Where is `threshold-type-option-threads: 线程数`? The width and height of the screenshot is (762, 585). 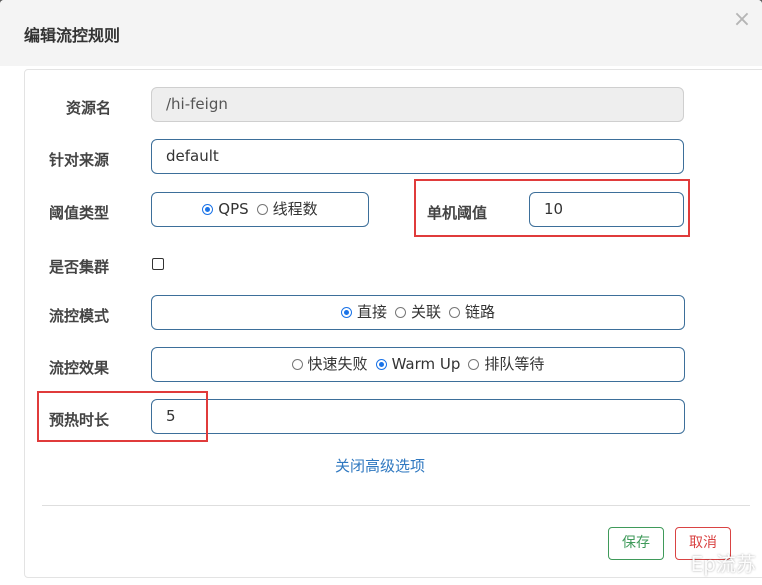
threshold-type-option-threads: 线程数 is located at coordinates (287, 209).